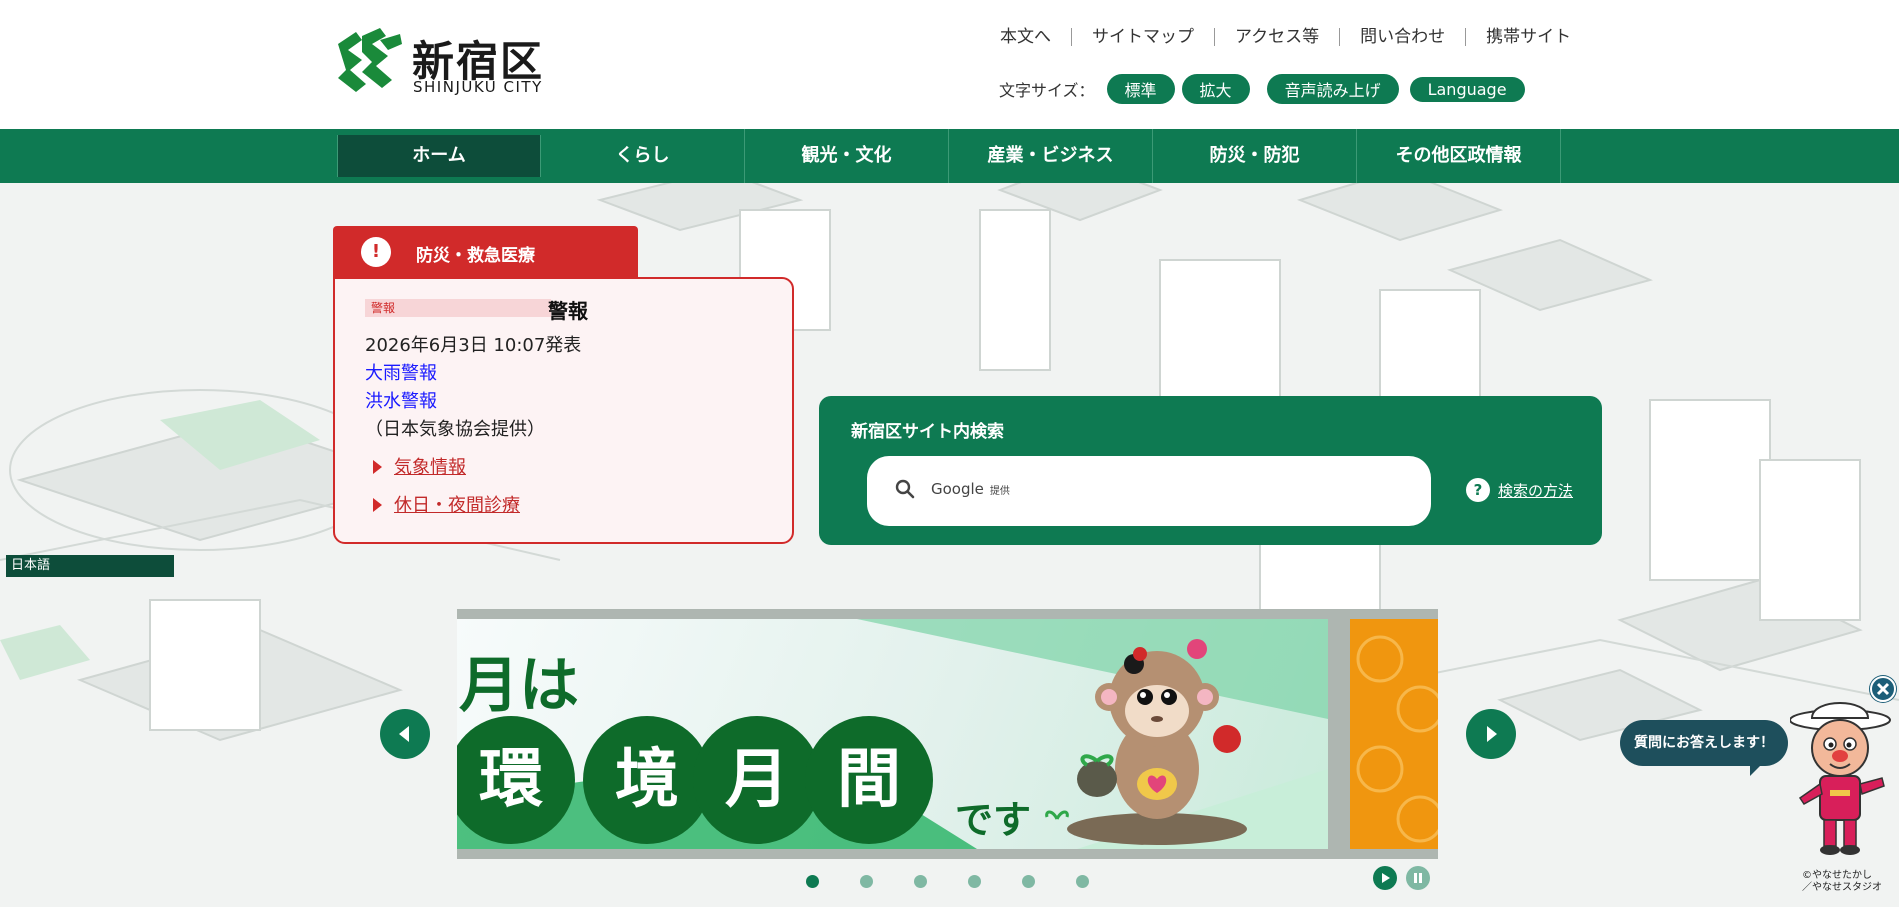 Image resolution: width=1899 pixels, height=907 pixels. Describe the element at coordinates (905, 489) in the screenshot. I see `search-icon` at that location.